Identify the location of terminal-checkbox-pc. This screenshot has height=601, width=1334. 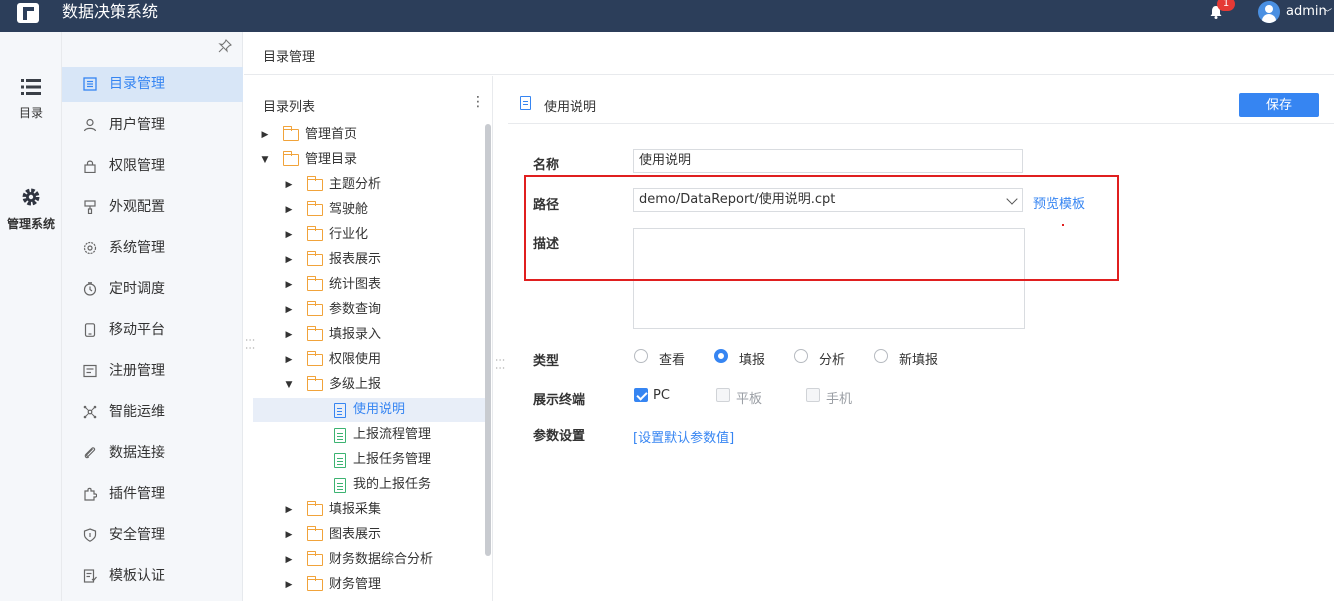
(641, 395).